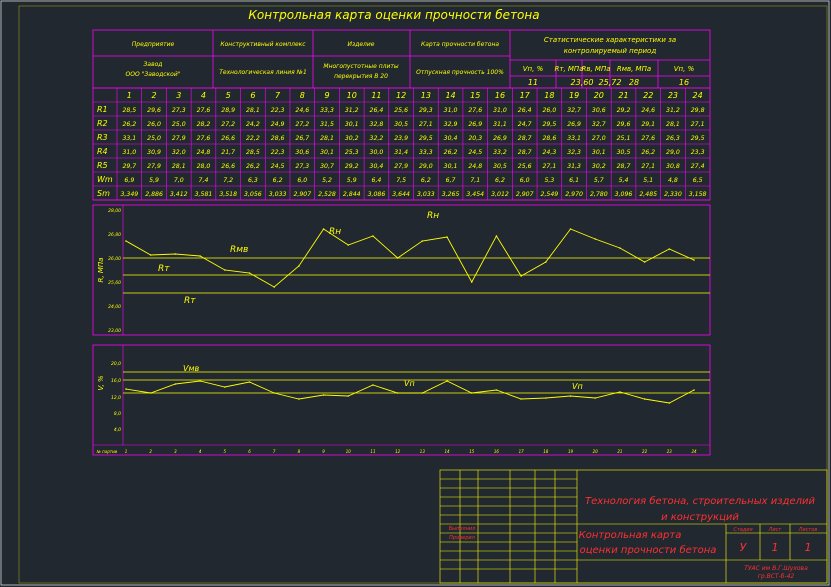  I want to click on table-row-label: R4, so click(102, 151).